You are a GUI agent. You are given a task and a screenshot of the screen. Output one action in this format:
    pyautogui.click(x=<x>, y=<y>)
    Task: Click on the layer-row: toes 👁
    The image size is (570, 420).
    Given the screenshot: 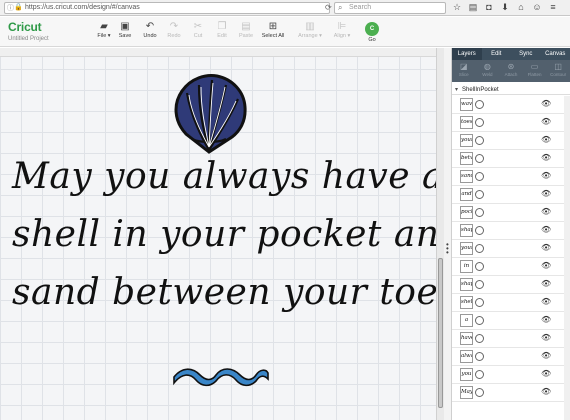 What is the action you would take?
    pyautogui.click(x=511, y=123)
    